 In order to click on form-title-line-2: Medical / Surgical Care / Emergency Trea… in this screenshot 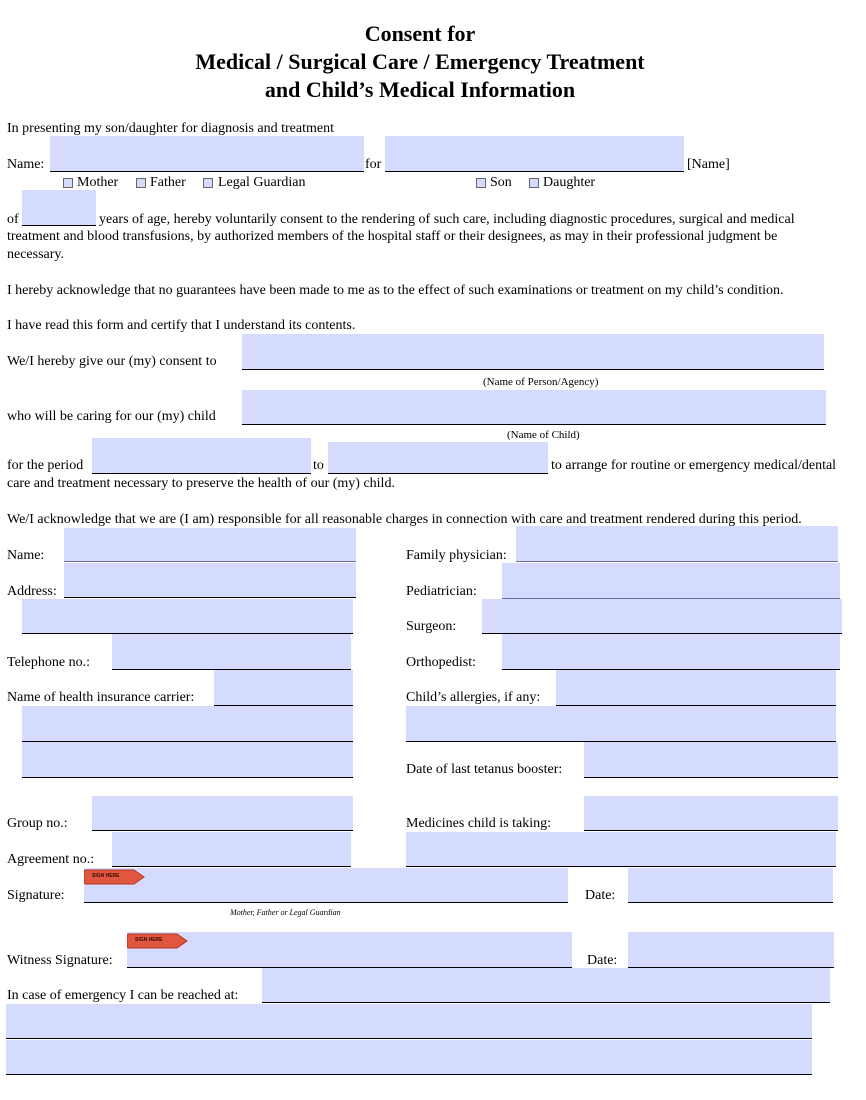, I will do `click(420, 61)`.